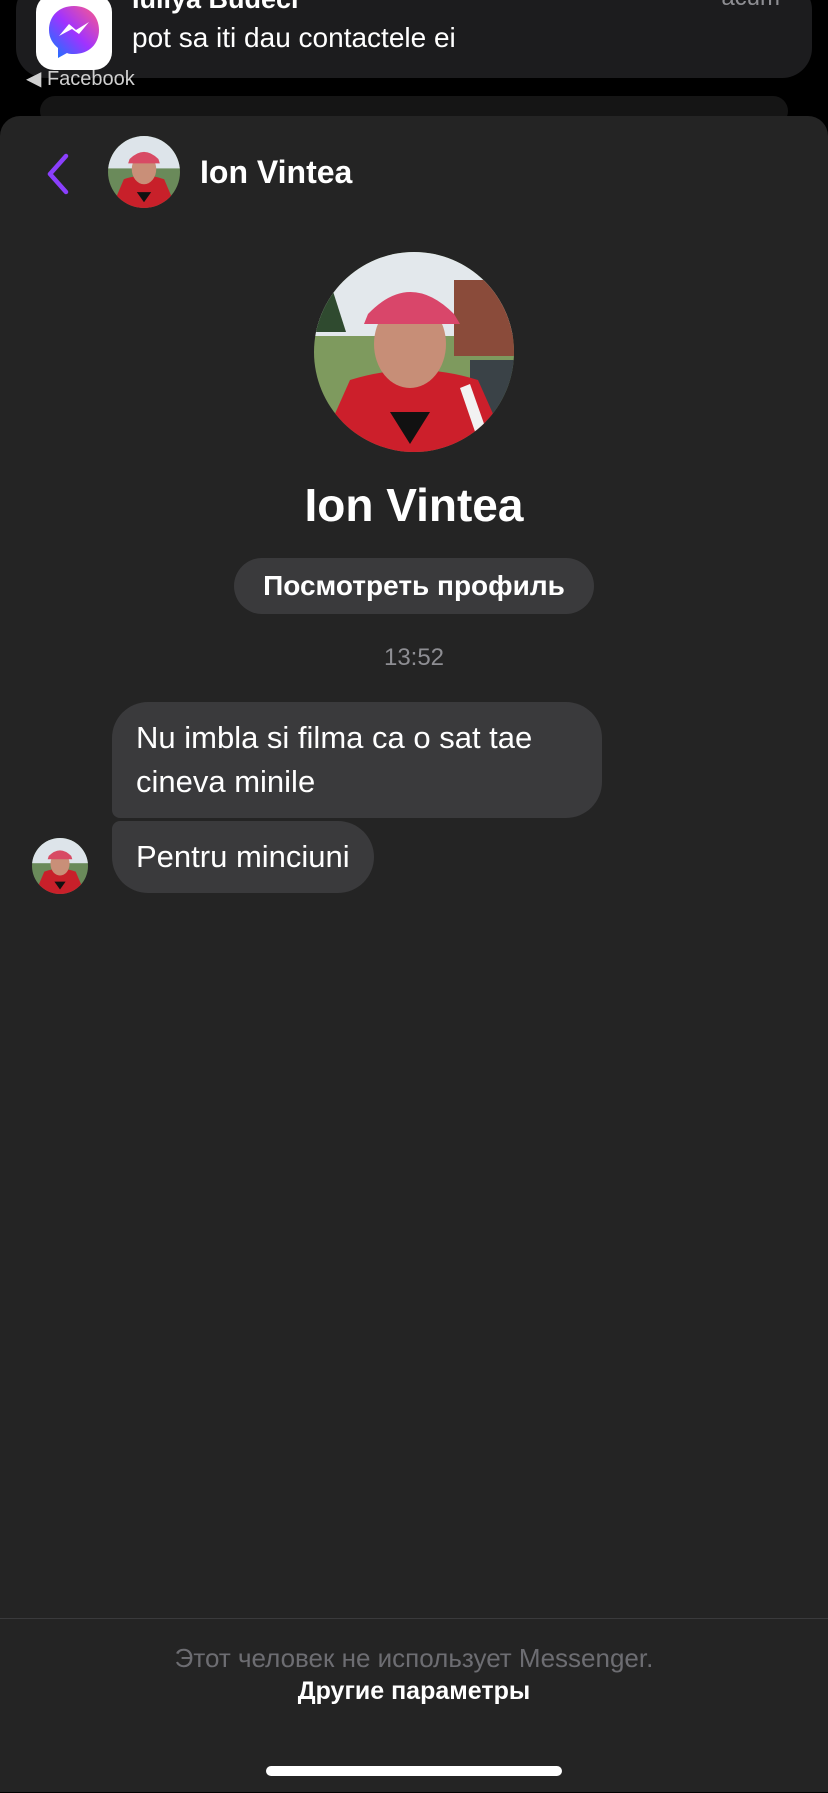 The image size is (828, 1793). What do you see at coordinates (294, 37) in the screenshot?
I see `notification-message: pot sa iti dau contactele ei` at bounding box center [294, 37].